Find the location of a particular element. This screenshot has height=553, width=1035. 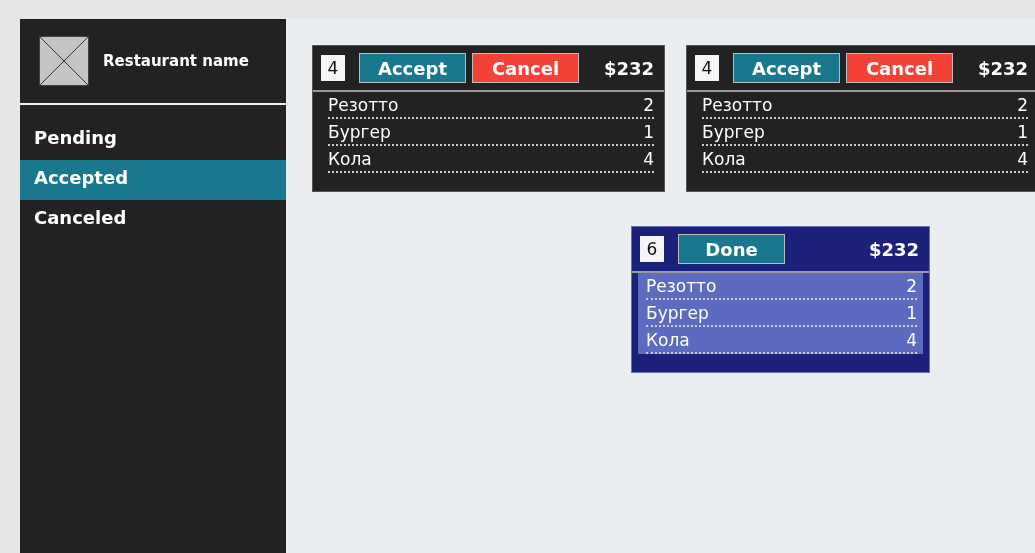

order-number: 6 is located at coordinates (652, 249).